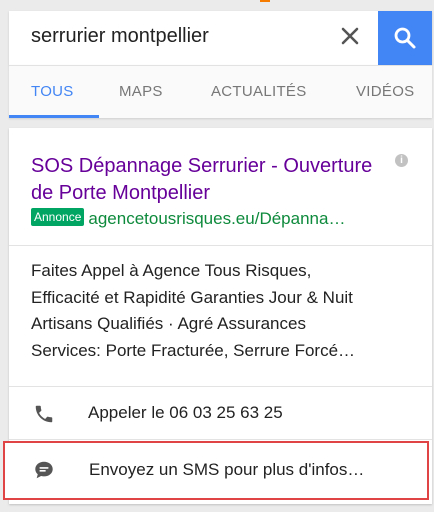 The width and height of the screenshot is (434, 512). Describe the element at coordinates (265, 1) in the screenshot. I see `top-orange-mark` at that location.